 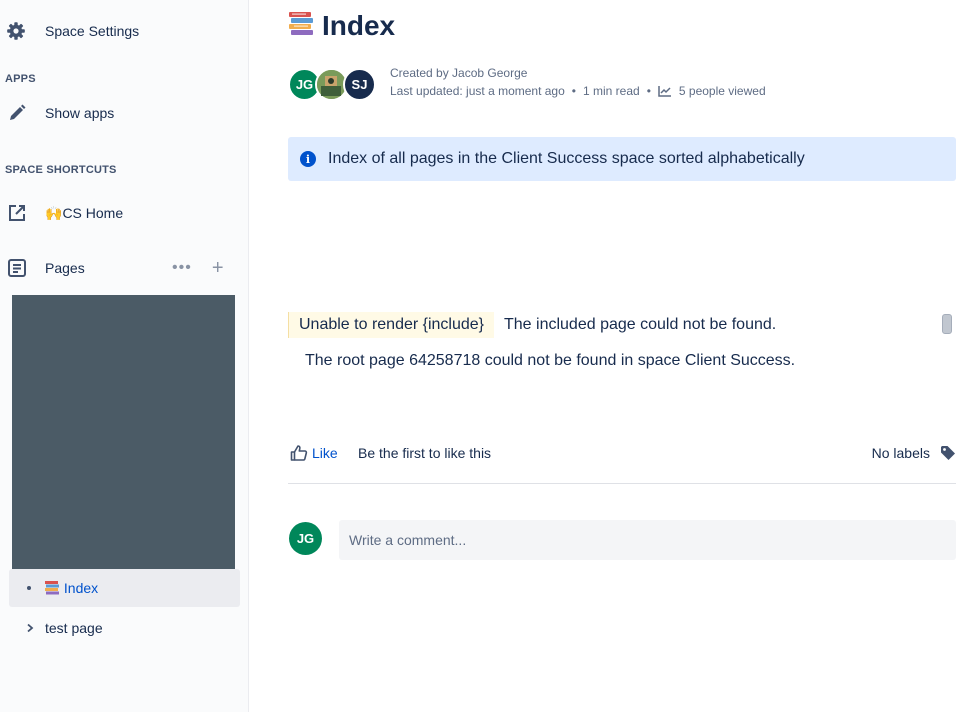 What do you see at coordinates (305, 538) in the screenshot?
I see `avatar: JG` at bounding box center [305, 538].